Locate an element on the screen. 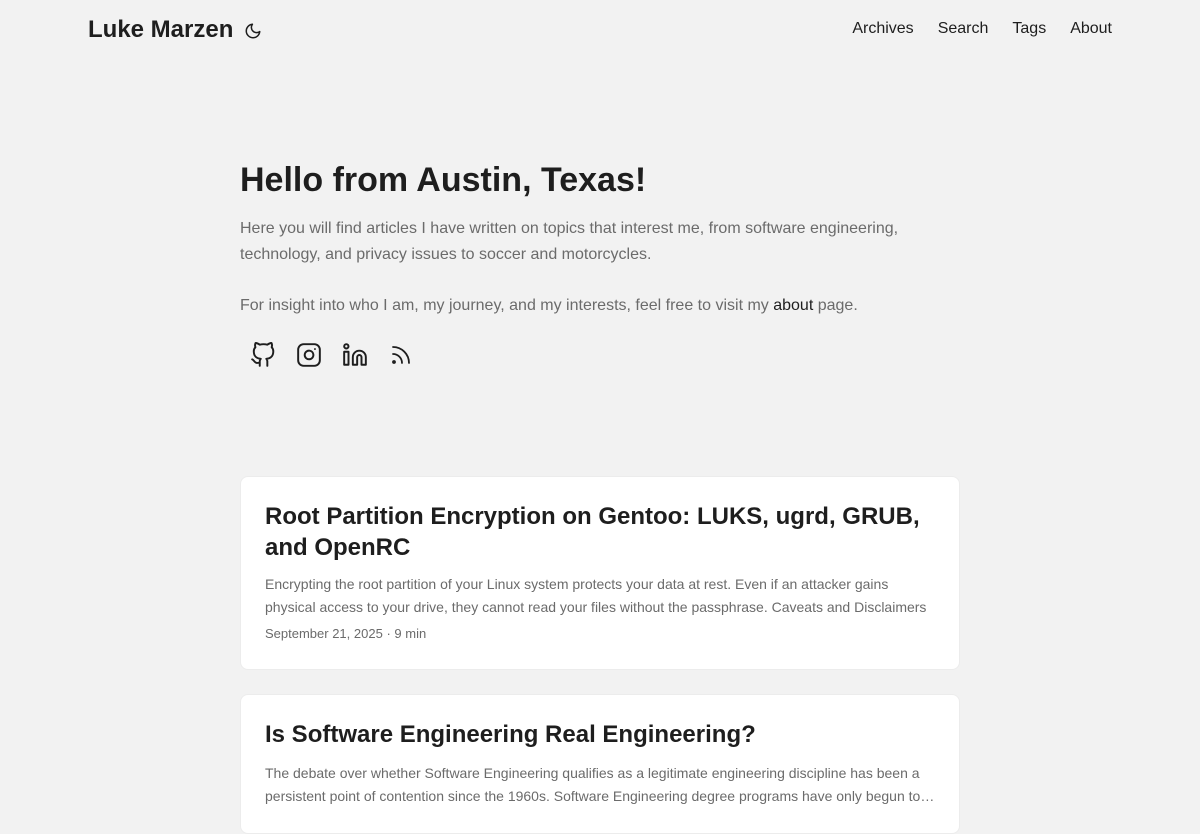  menu-link-tags: Tags is located at coordinates (1029, 28).